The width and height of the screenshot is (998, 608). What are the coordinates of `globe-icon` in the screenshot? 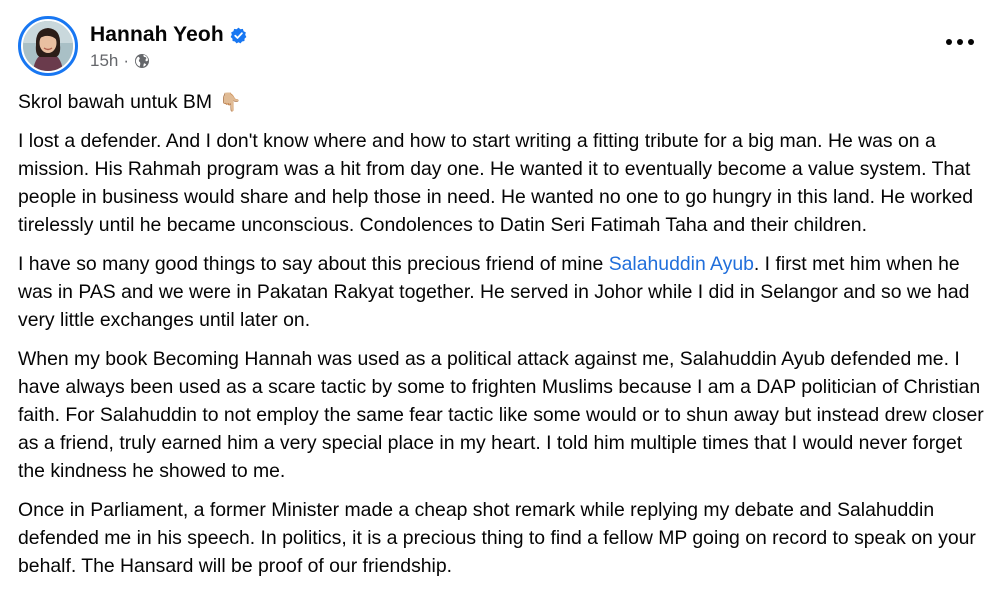 It's located at (142, 61).